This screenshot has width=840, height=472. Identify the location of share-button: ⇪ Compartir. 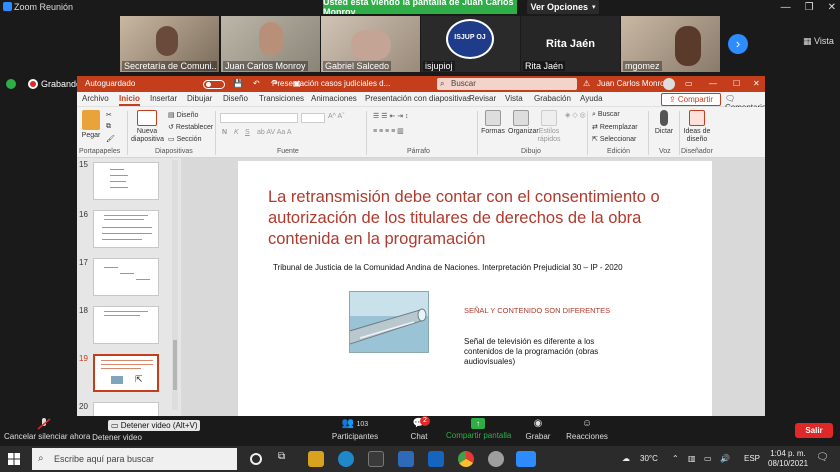
(691, 99).